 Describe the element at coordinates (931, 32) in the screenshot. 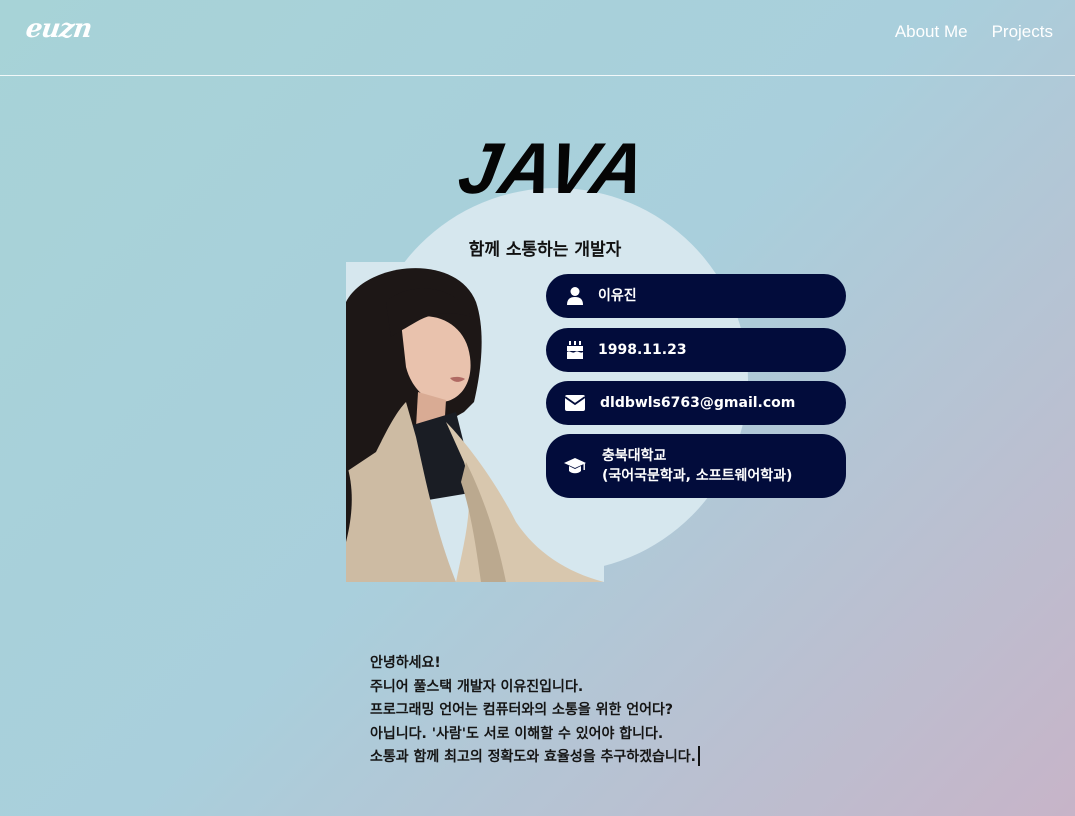

I see `nav-about-me-link: About Me` at that location.